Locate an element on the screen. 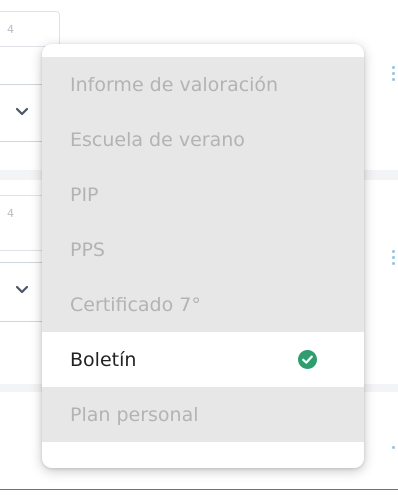 The width and height of the screenshot is (398, 497). divider is located at coordinates (199, 489).